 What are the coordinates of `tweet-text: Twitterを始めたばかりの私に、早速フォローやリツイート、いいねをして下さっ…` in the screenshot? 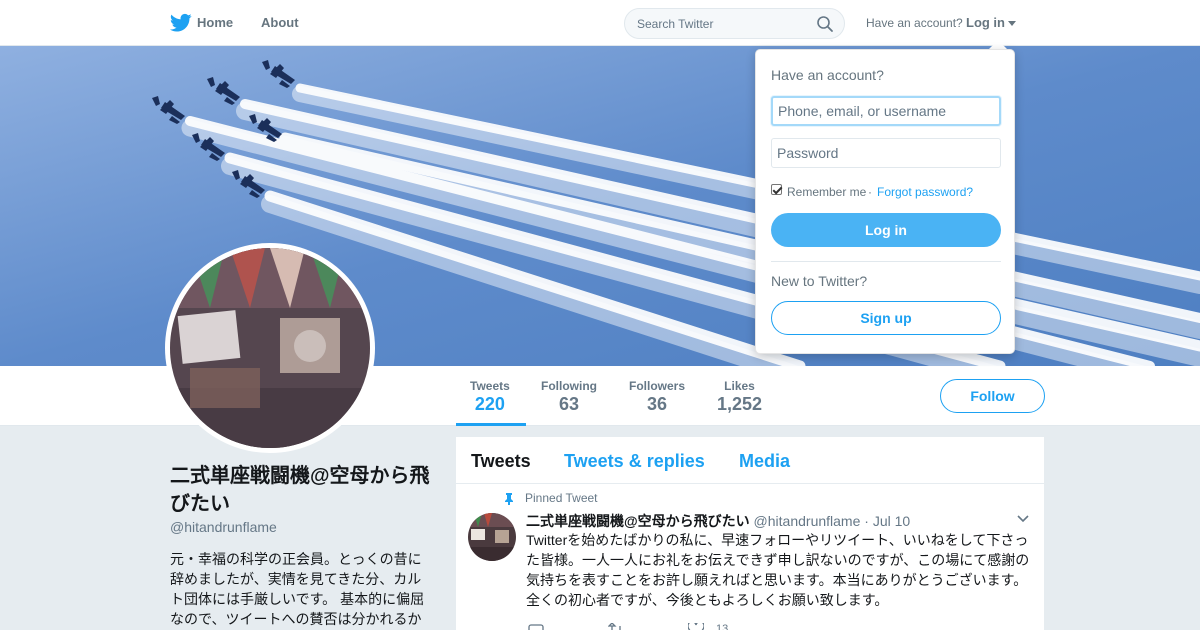 It's located at (778, 570).